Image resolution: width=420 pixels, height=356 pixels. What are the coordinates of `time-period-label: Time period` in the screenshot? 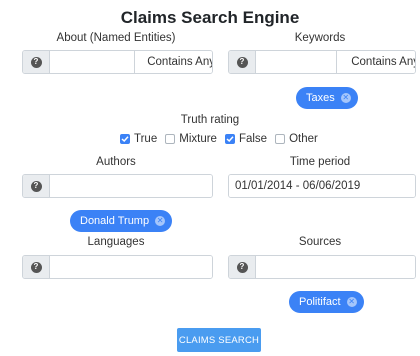 It's located at (320, 162).